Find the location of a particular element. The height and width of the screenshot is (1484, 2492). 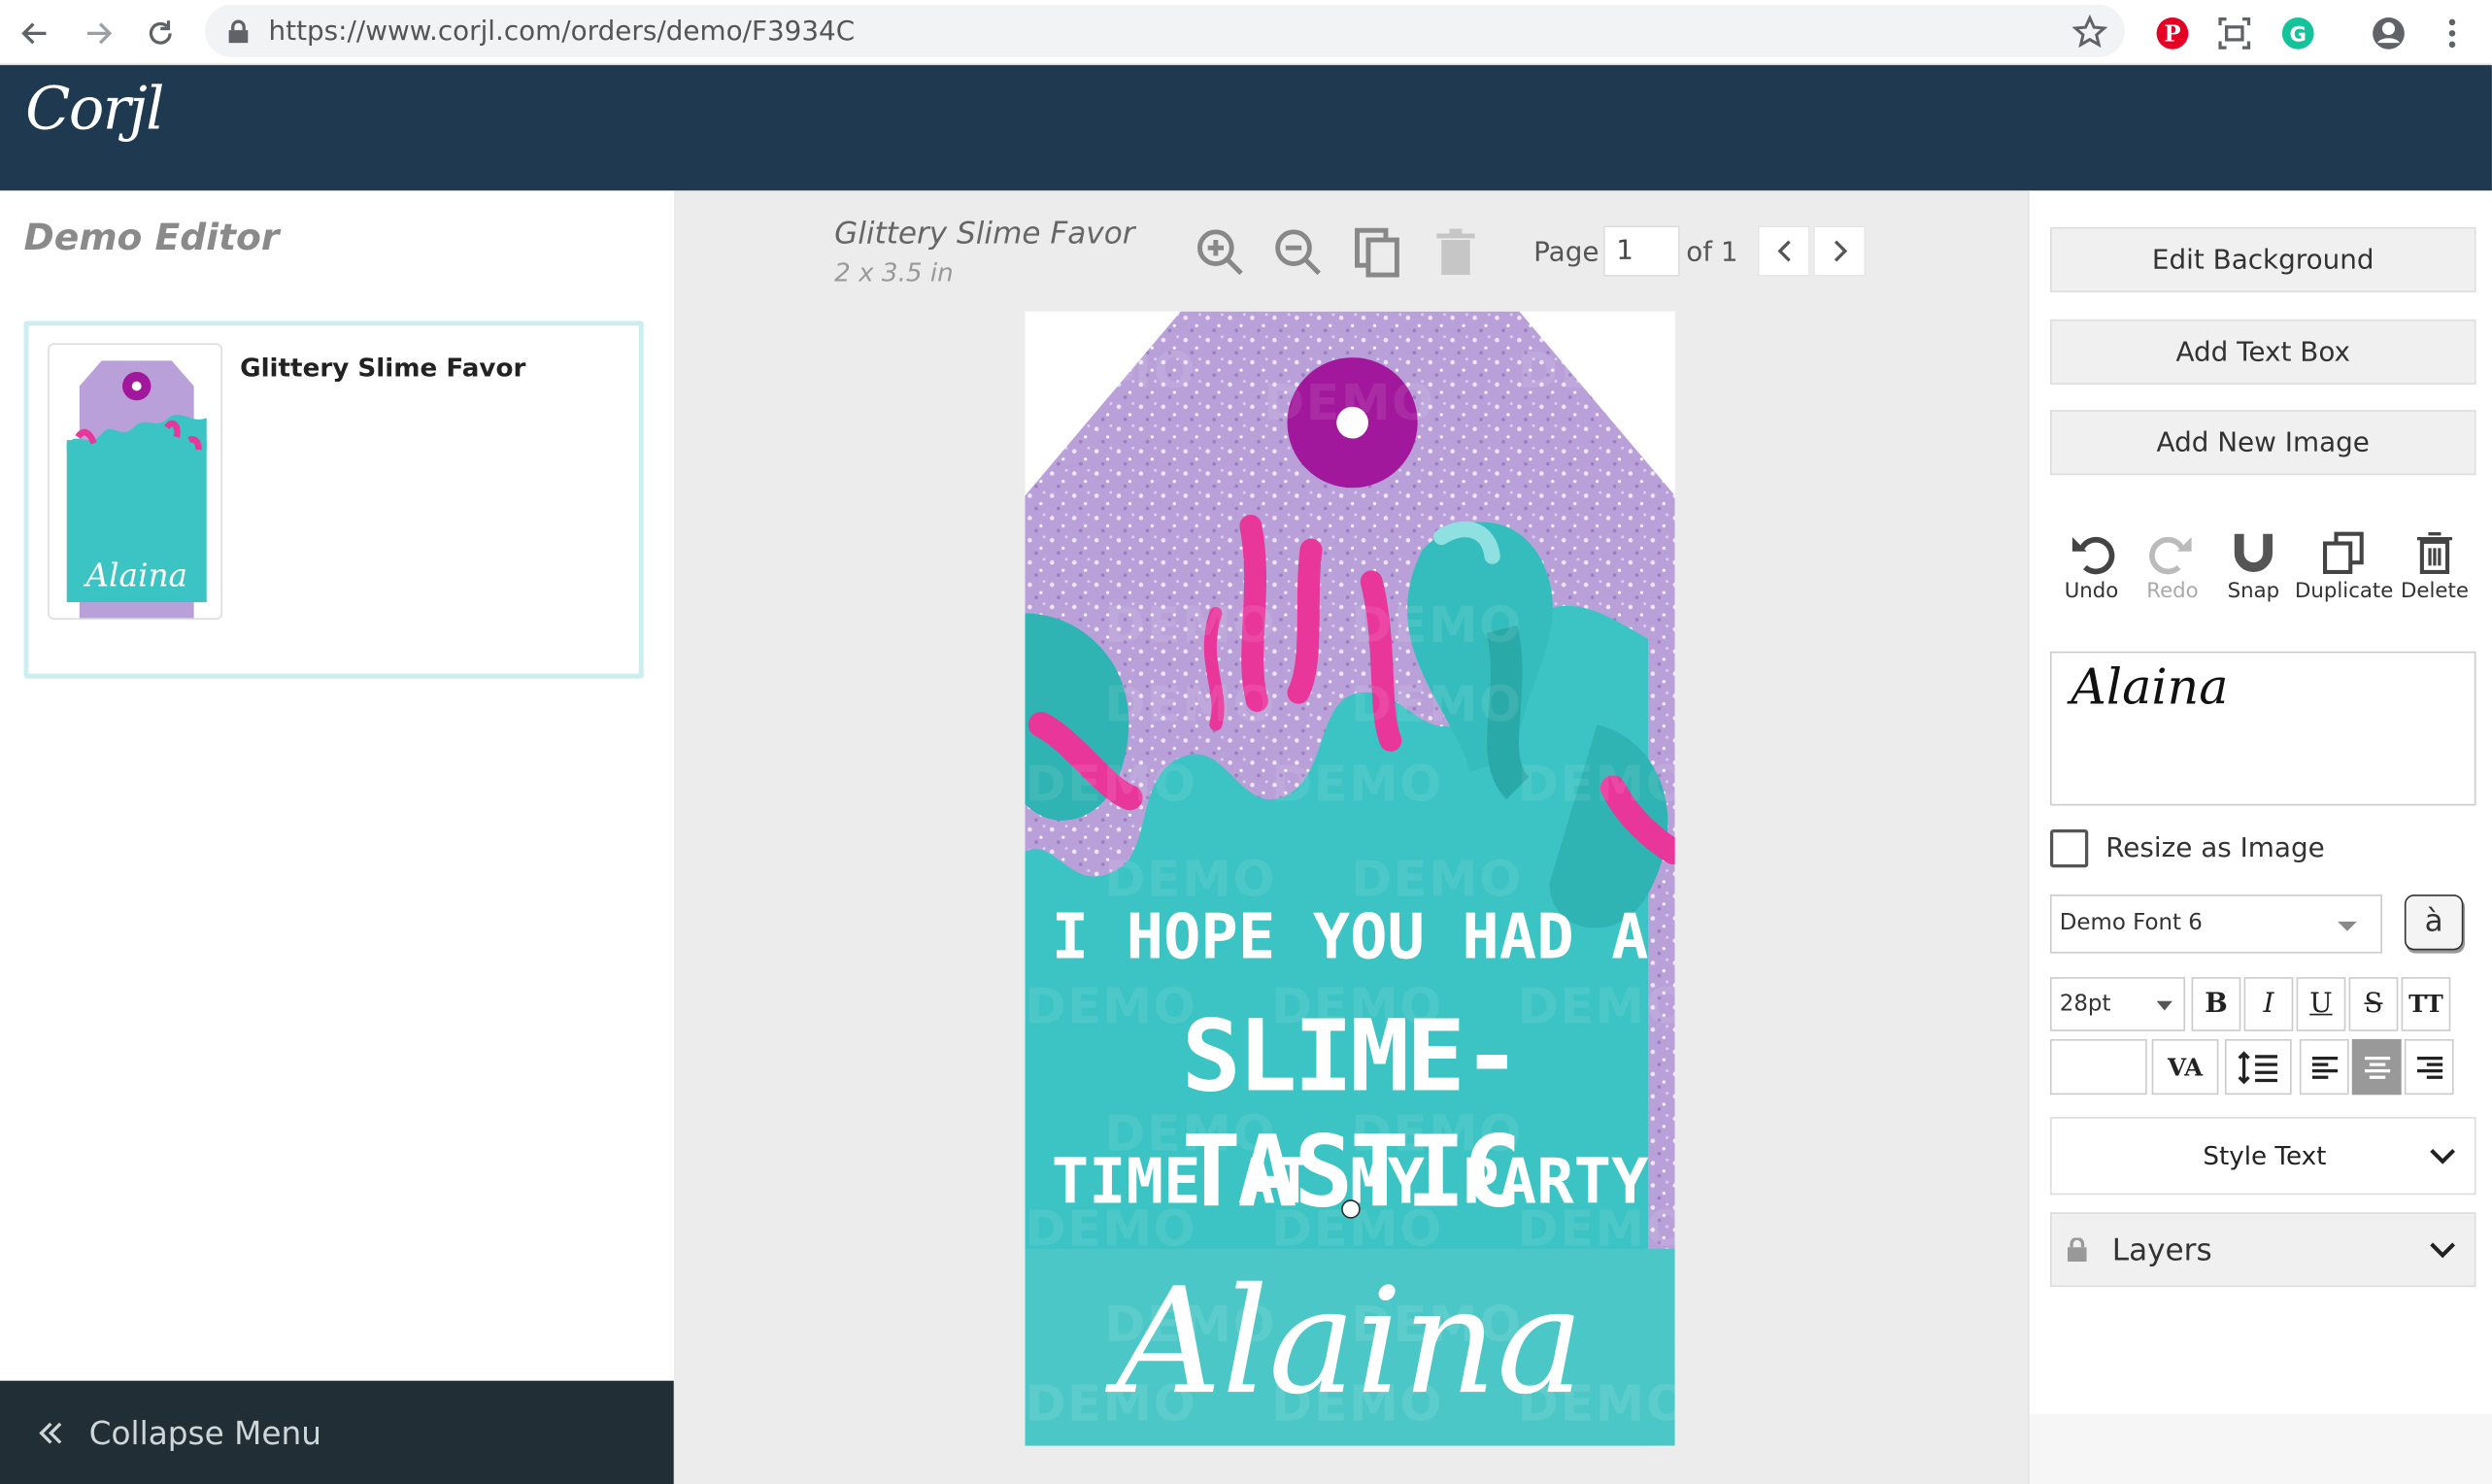

redo-label: Redo is located at coordinates (2172, 592).